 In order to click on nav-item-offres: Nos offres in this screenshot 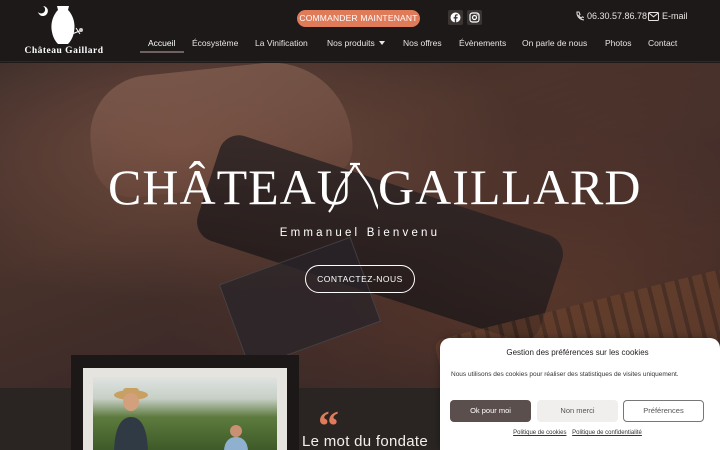, I will do `click(422, 43)`.